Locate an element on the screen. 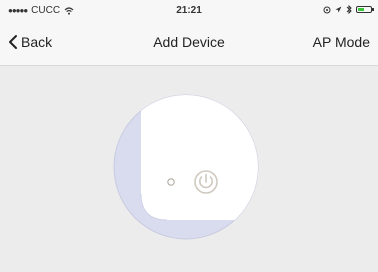 This screenshot has width=378, height=272. ap-mode-button: AP Mode is located at coordinates (341, 42).